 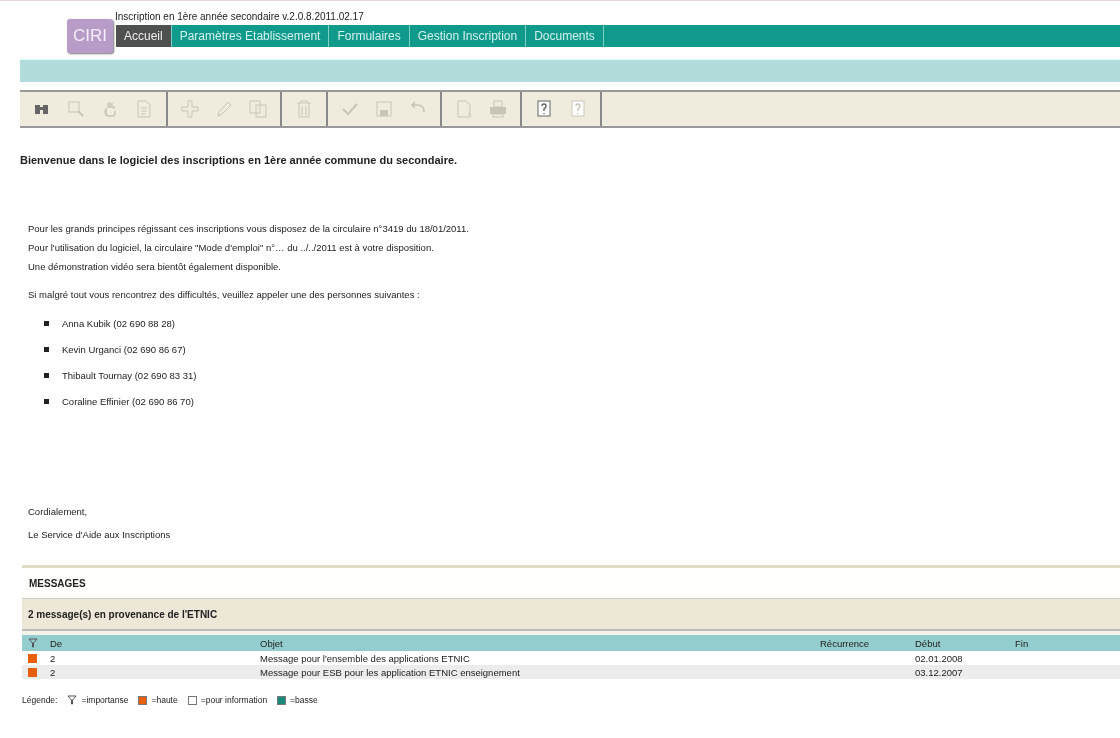 I want to click on legend-text: =importanse, so click(x=105, y=700).